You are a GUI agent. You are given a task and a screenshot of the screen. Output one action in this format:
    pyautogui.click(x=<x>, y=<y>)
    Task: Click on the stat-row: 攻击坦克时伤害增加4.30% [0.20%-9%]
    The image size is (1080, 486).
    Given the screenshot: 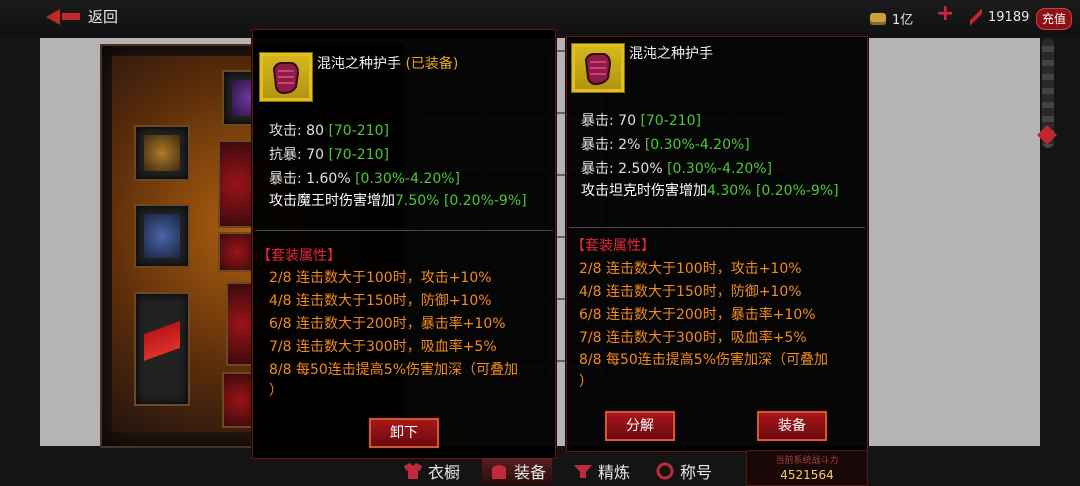 What is the action you would take?
    pyautogui.click(x=710, y=190)
    